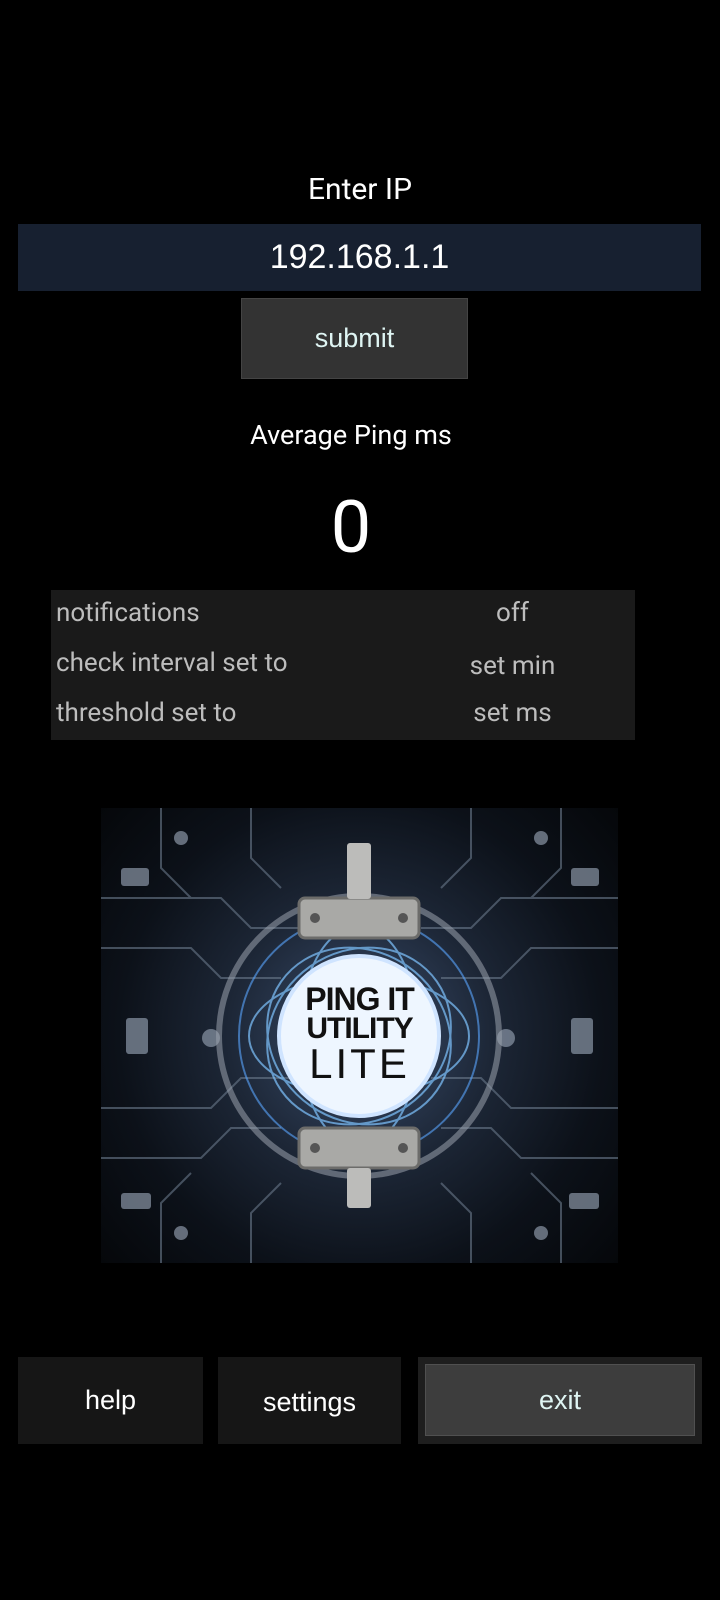 This screenshot has width=720, height=1600. Describe the element at coordinates (146, 713) in the screenshot. I see `threshold-label: threshold set to` at that location.